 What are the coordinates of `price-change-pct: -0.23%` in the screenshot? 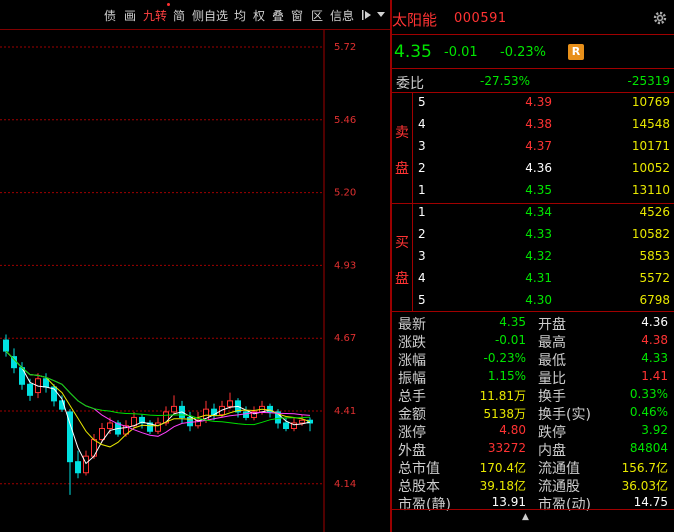 It's located at (523, 52).